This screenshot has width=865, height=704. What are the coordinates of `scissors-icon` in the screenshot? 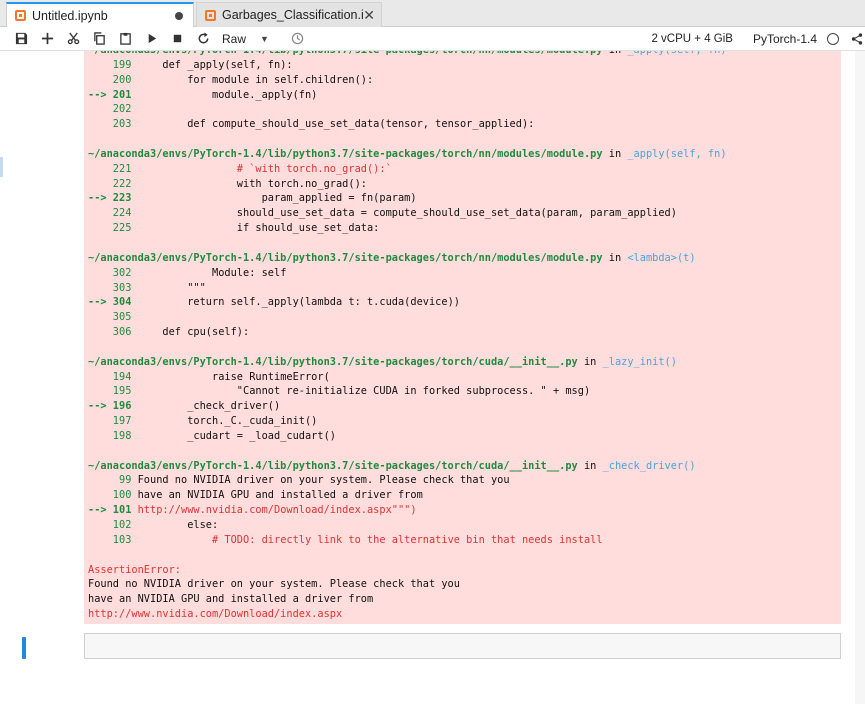 It's located at (73, 38).